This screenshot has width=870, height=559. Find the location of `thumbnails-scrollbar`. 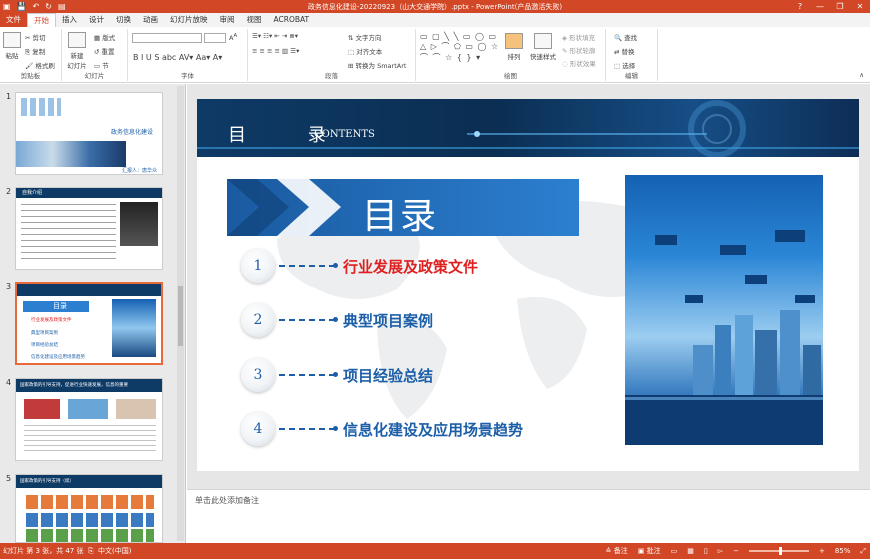

thumbnails-scrollbar is located at coordinates (180, 313).